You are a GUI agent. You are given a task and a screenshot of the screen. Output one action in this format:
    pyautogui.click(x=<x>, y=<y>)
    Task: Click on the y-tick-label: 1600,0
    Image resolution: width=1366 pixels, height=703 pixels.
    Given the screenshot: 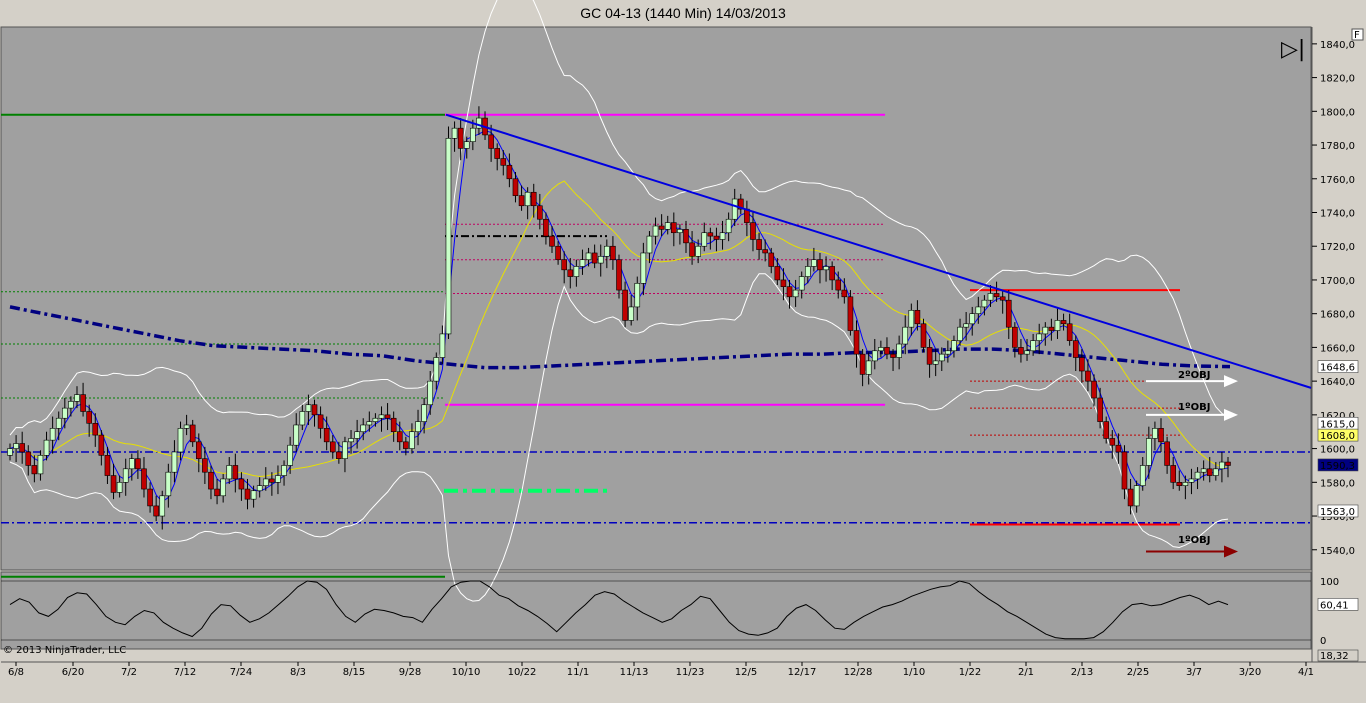 What is the action you would take?
    pyautogui.click(x=1337, y=450)
    